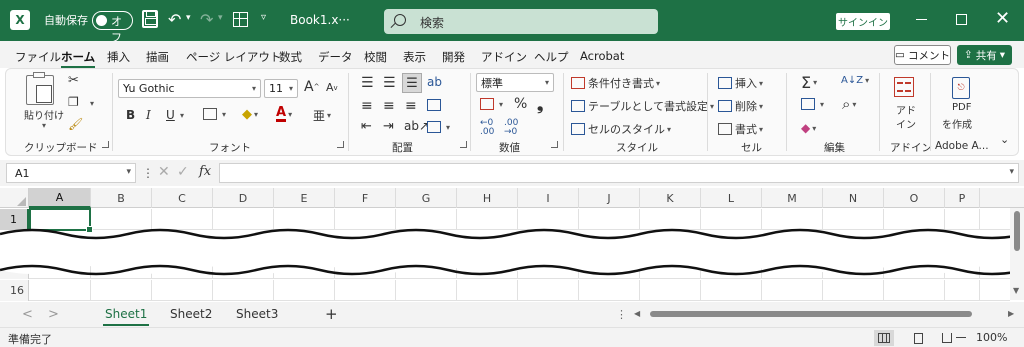  I want to click on tab-view: 表示, so click(414, 57).